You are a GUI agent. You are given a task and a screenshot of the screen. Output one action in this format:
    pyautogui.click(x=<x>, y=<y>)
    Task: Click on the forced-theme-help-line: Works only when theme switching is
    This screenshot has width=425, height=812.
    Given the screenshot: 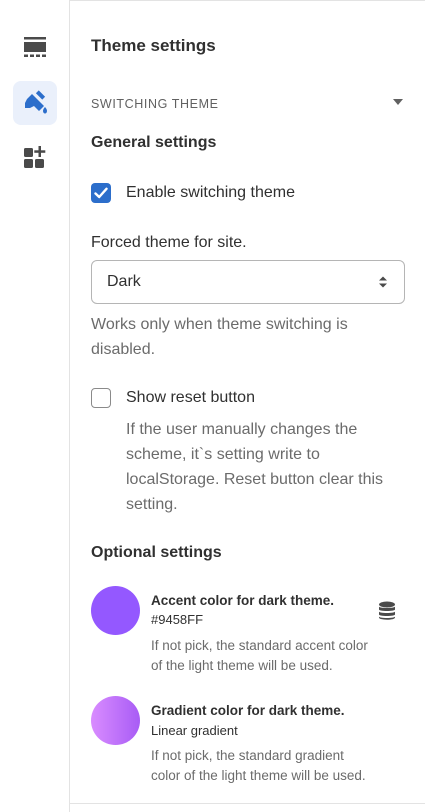 What is the action you would take?
    pyautogui.click(x=219, y=324)
    